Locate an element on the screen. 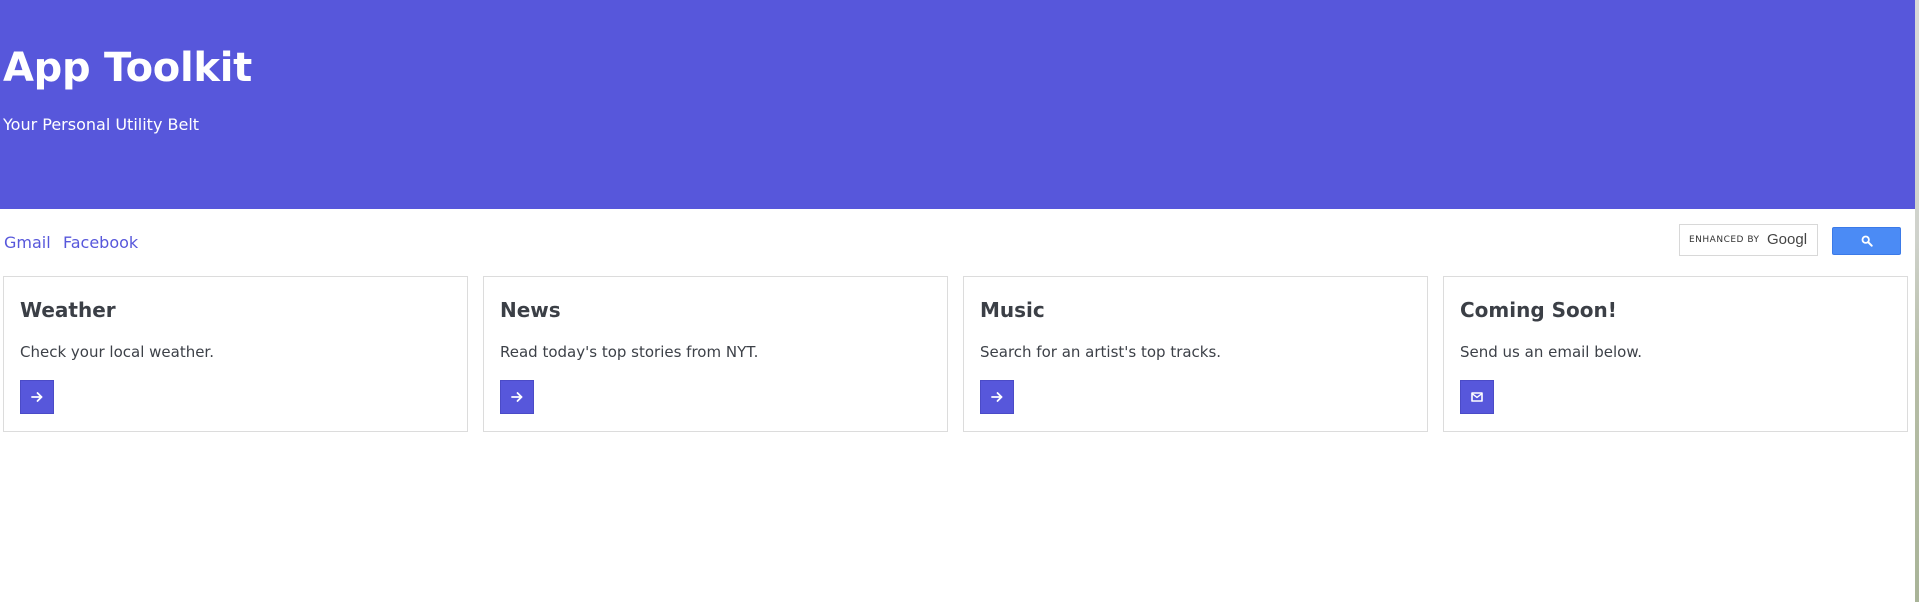 The height and width of the screenshot is (602, 1919). google-branding-text: Googl is located at coordinates (1787, 239).